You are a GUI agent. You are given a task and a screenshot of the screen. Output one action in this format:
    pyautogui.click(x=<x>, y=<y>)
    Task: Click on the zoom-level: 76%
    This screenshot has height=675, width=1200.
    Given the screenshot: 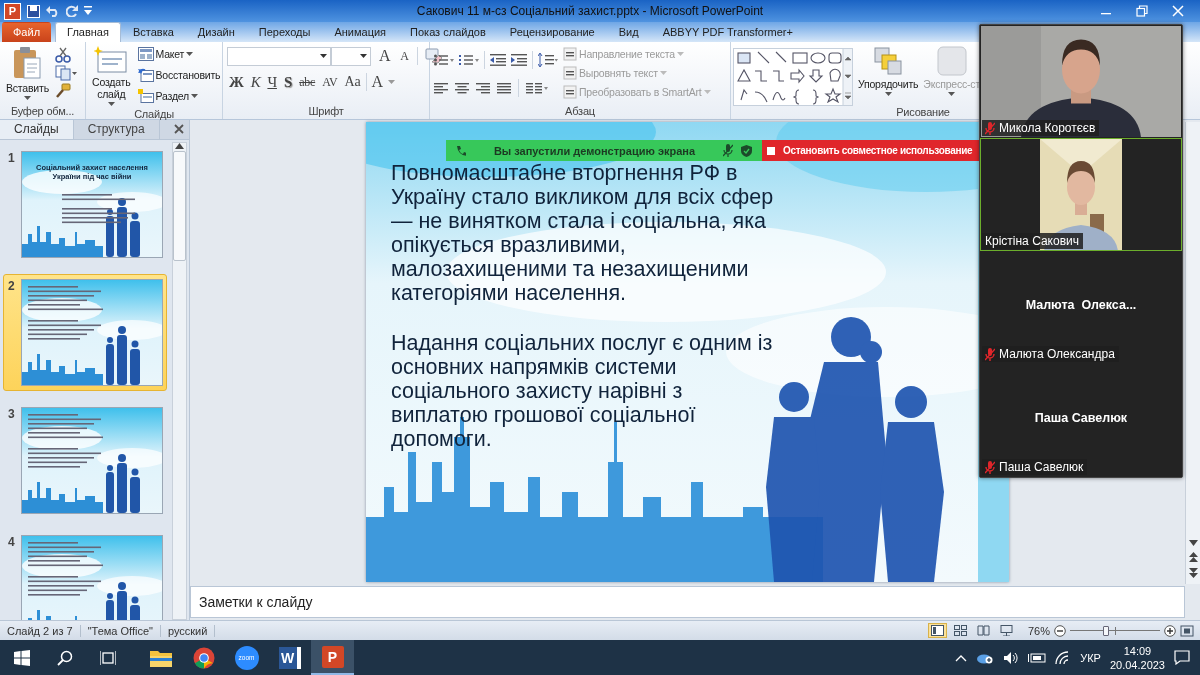 What is the action you would take?
    pyautogui.click(x=1038, y=630)
    